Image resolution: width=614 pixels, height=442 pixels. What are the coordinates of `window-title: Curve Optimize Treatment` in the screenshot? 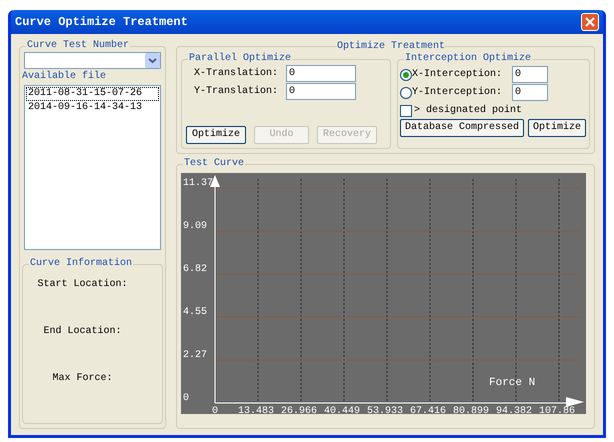 It's located at (101, 22).